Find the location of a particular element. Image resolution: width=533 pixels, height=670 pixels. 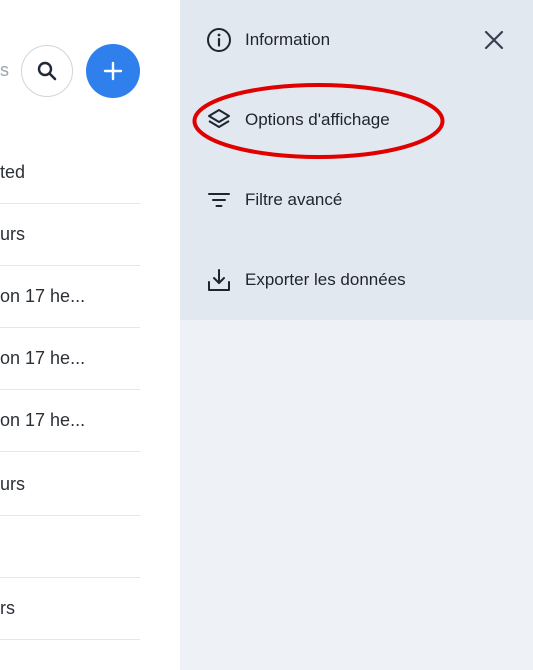

search-icon is located at coordinates (47, 71).